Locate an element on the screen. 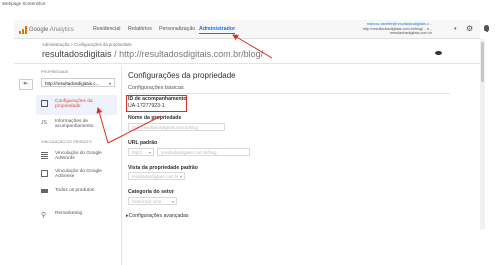  annotation-arrows is located at coordinates (184, 89).